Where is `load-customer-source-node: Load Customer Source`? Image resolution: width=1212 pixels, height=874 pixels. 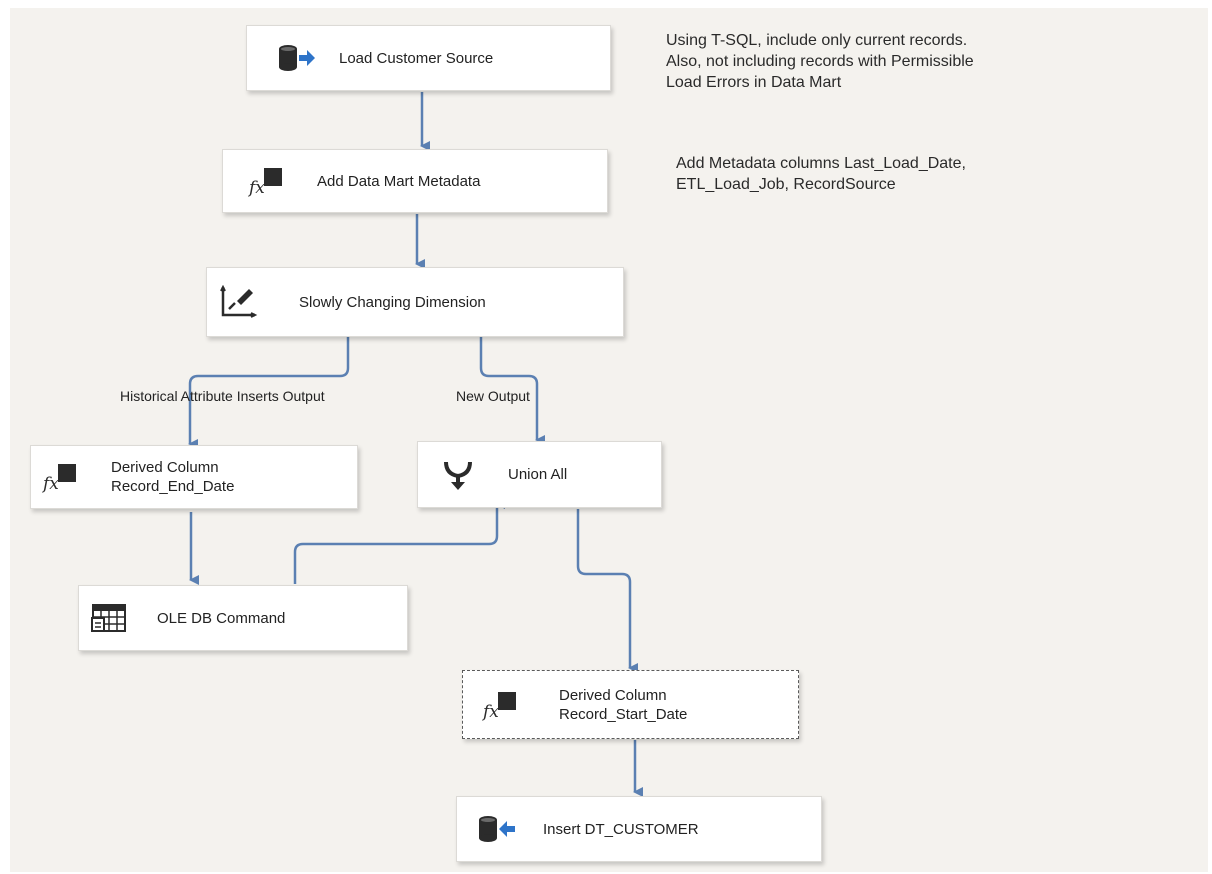 load-customer-source-node: Load Customer Source is located at coordinates (428, 58).